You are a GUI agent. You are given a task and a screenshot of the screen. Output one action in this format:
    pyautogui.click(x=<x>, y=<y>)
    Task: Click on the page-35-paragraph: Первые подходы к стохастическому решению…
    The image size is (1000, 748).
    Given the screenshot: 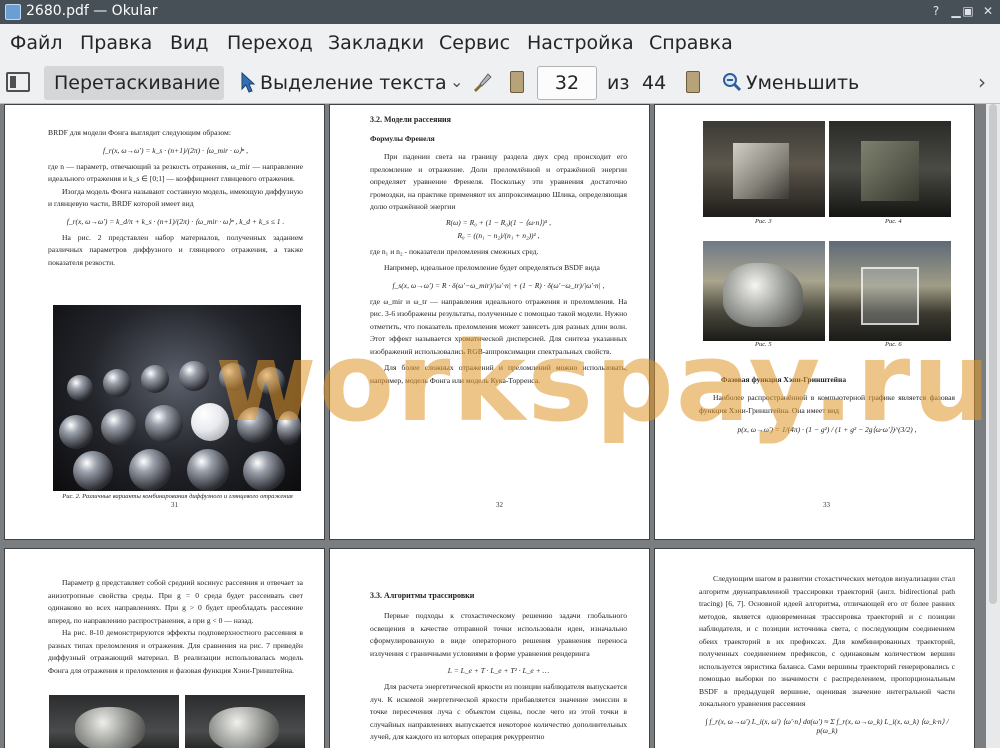 What is the action you would take?
    pyautogui.click(x=498, y=634)
    